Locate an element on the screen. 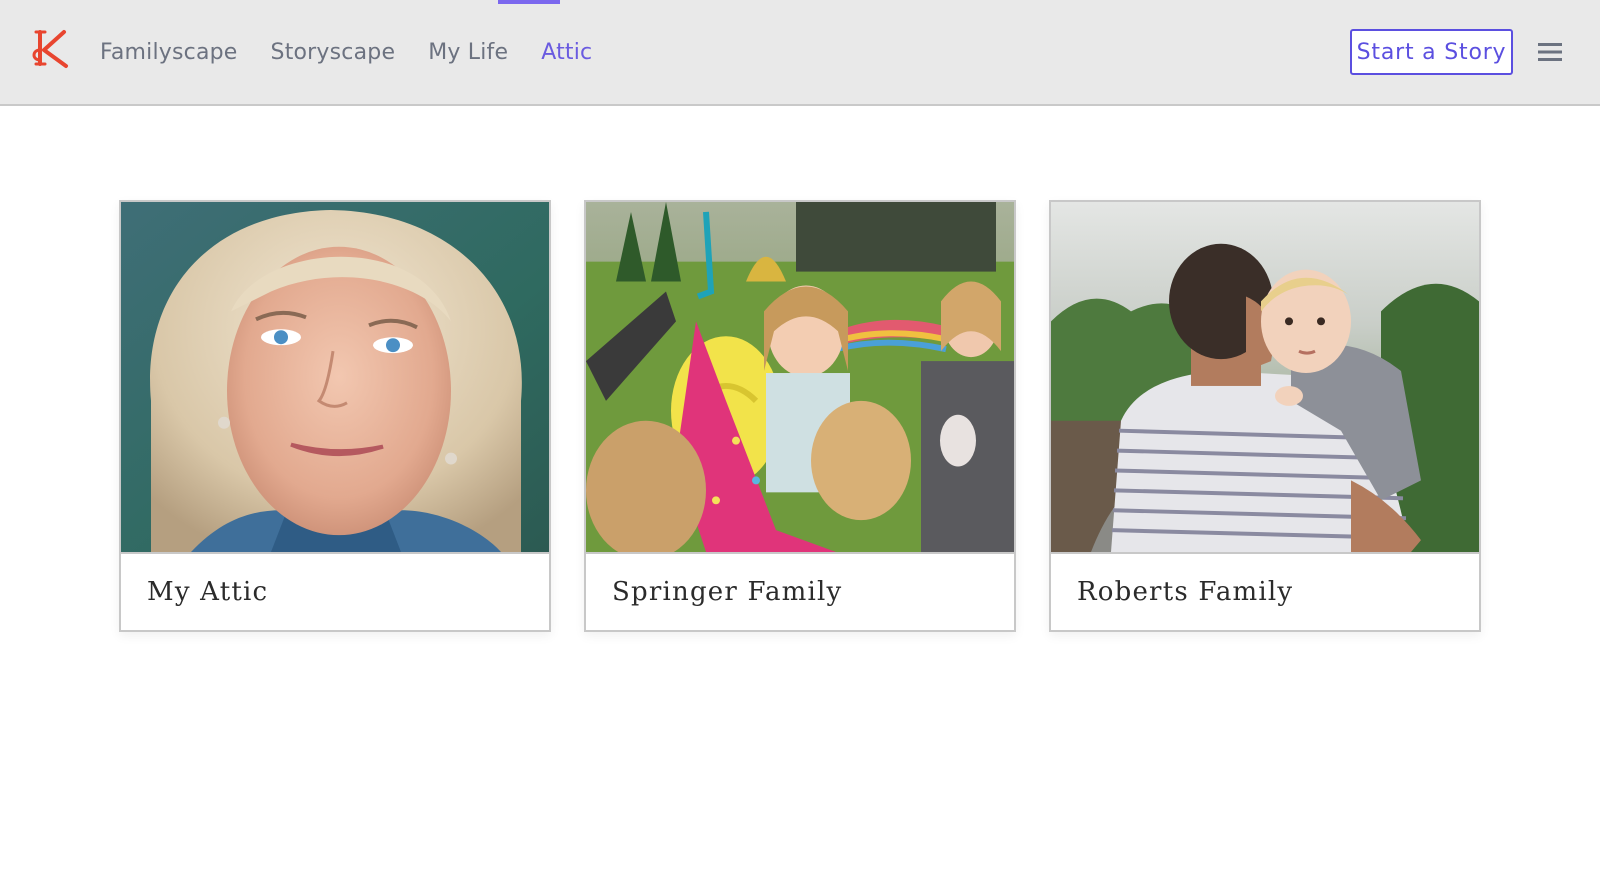  card-title: Springer Family is located at coordinates (727, 592).